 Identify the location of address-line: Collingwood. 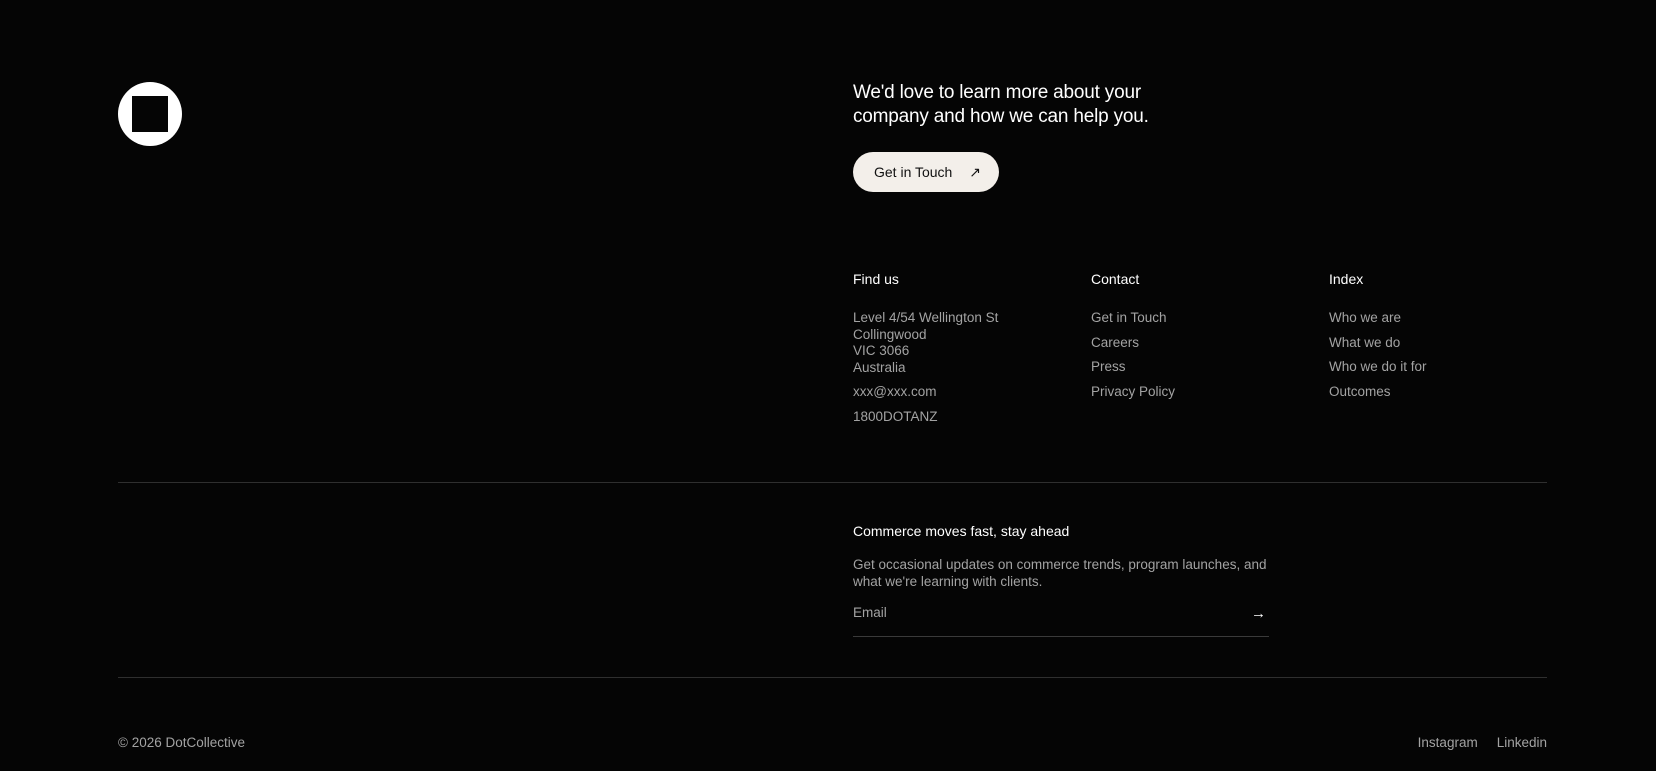
(890, 334).